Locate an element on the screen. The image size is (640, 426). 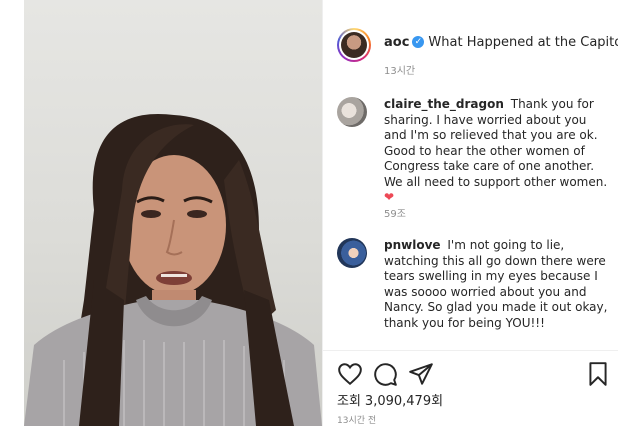
view-count: 조회 3,090,479회 is located at coordinates (390, 399).